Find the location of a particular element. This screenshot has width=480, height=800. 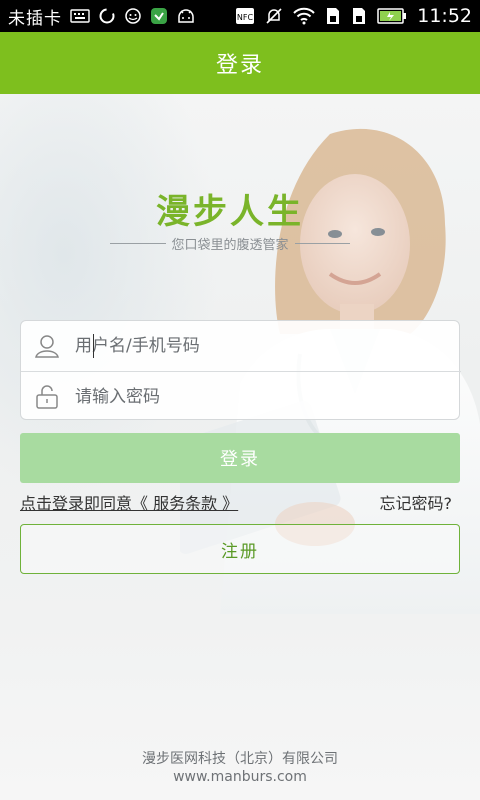

password-row is located at coordinates (241, 396).